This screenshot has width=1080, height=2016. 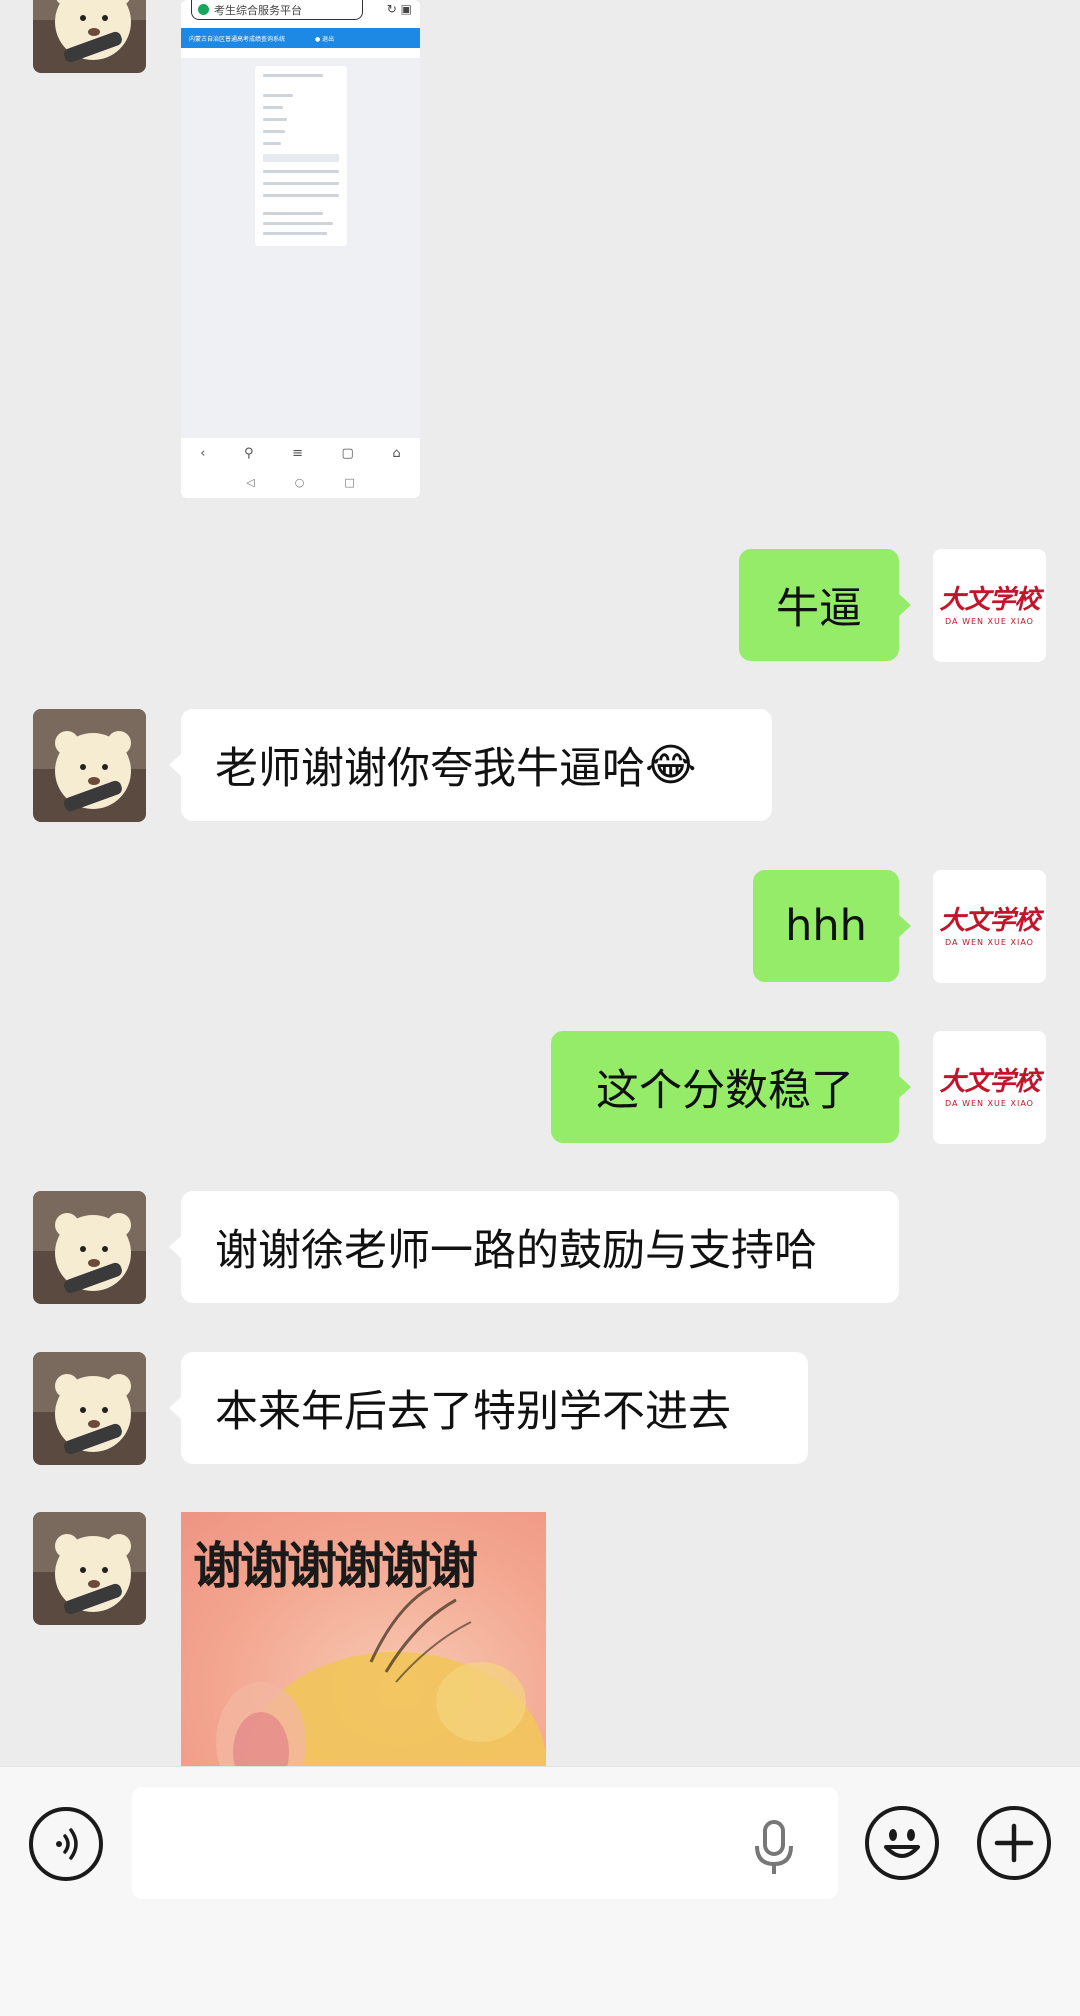 I want to click on home-icon: ⌂, so click(x=396, y=453).